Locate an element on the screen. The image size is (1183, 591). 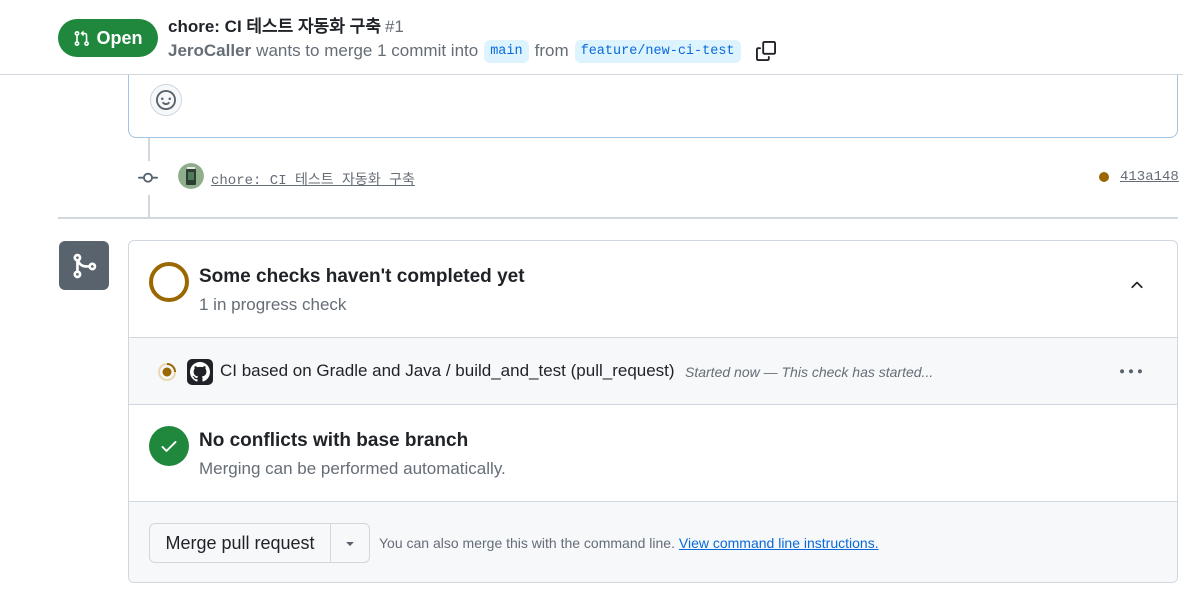
chevron-up-icon is located at coordinates (1137, 285).